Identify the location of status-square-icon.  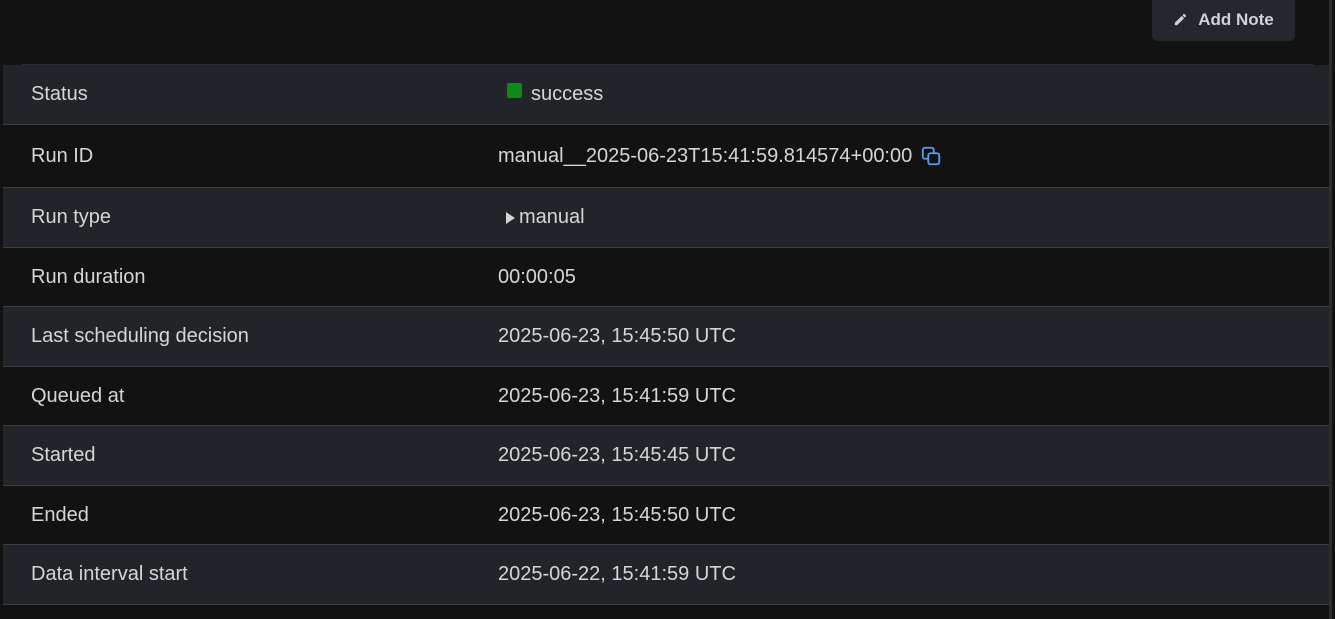
(514, 90).